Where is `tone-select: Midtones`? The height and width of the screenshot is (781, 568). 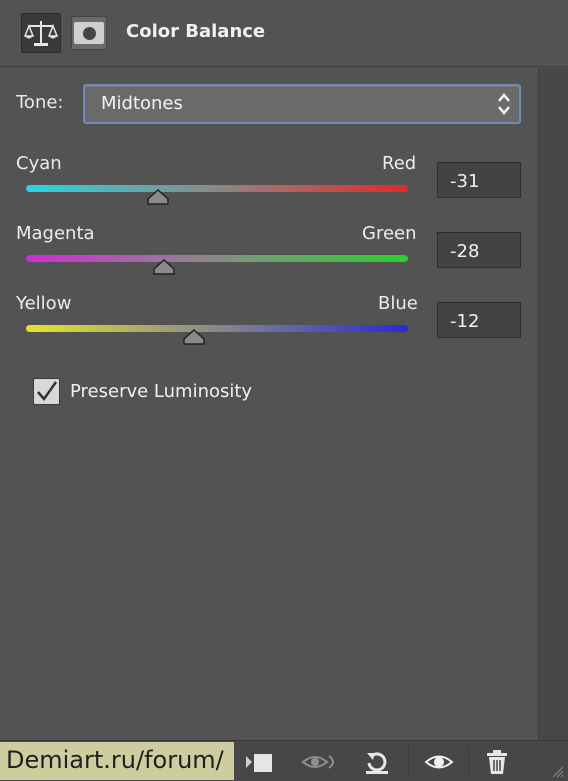
tone-select: Midtones is located at coordinates (302, 104).